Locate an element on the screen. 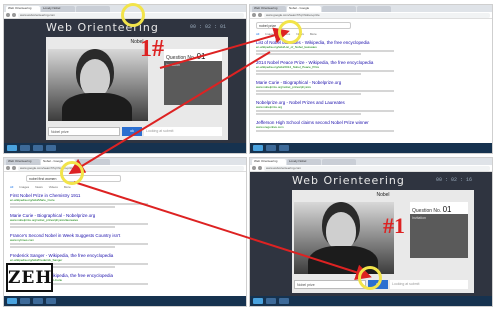 The width and height of the screenshot is (496, 312). arrow-copy-to-search is located at coordinates (224, 48).